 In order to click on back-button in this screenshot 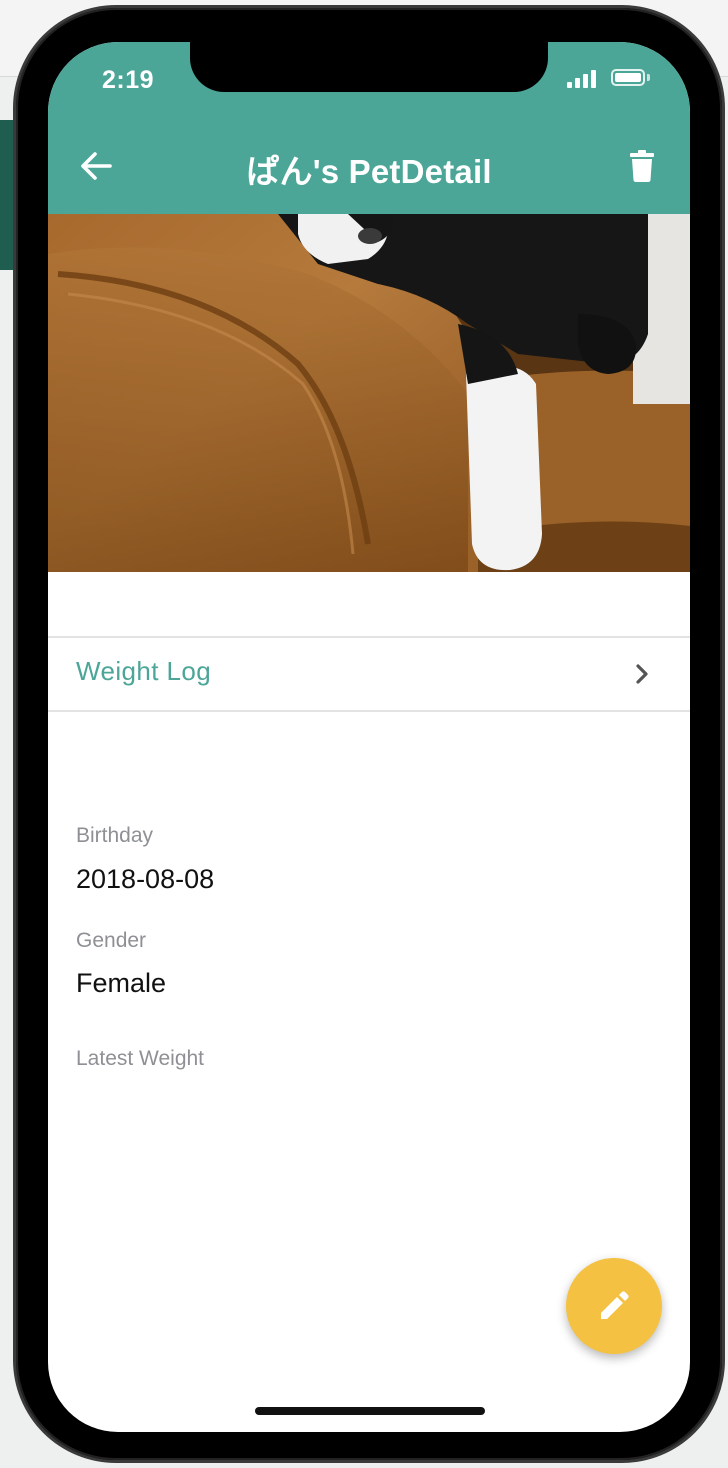, I will do `click(96, 166)`.